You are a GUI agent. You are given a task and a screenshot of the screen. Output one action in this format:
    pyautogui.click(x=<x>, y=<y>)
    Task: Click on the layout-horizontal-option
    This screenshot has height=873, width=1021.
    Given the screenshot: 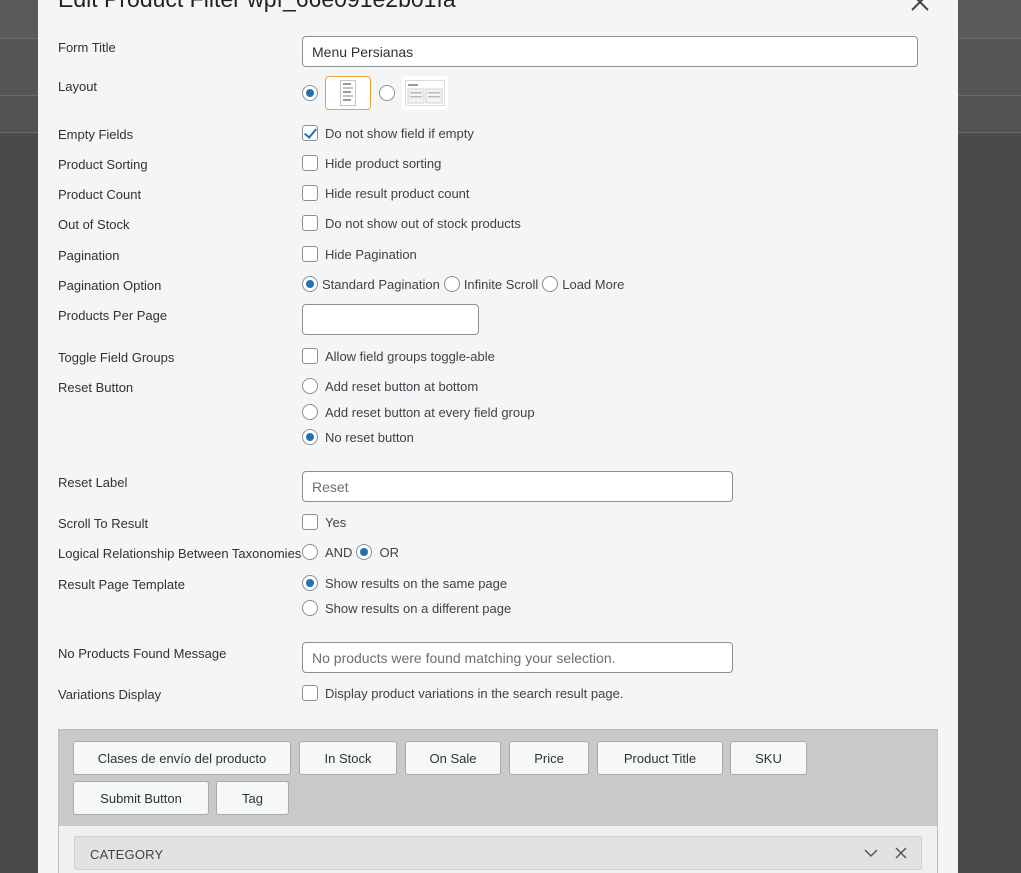 What is the action you would take?
    pyautogui.click(x=425, y=93)
    